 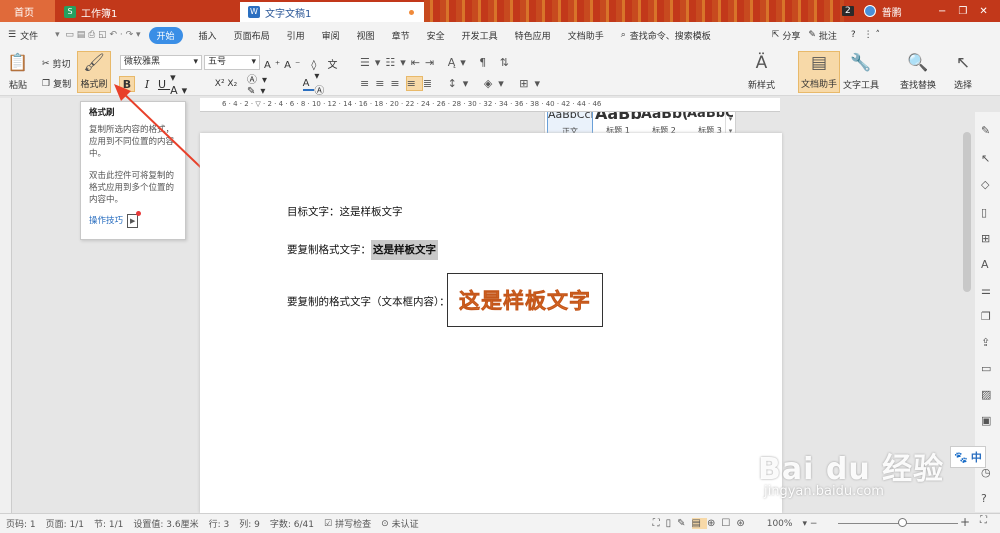 I want to click on share-doc-icon: ⇪, so click(x=985, y=342).